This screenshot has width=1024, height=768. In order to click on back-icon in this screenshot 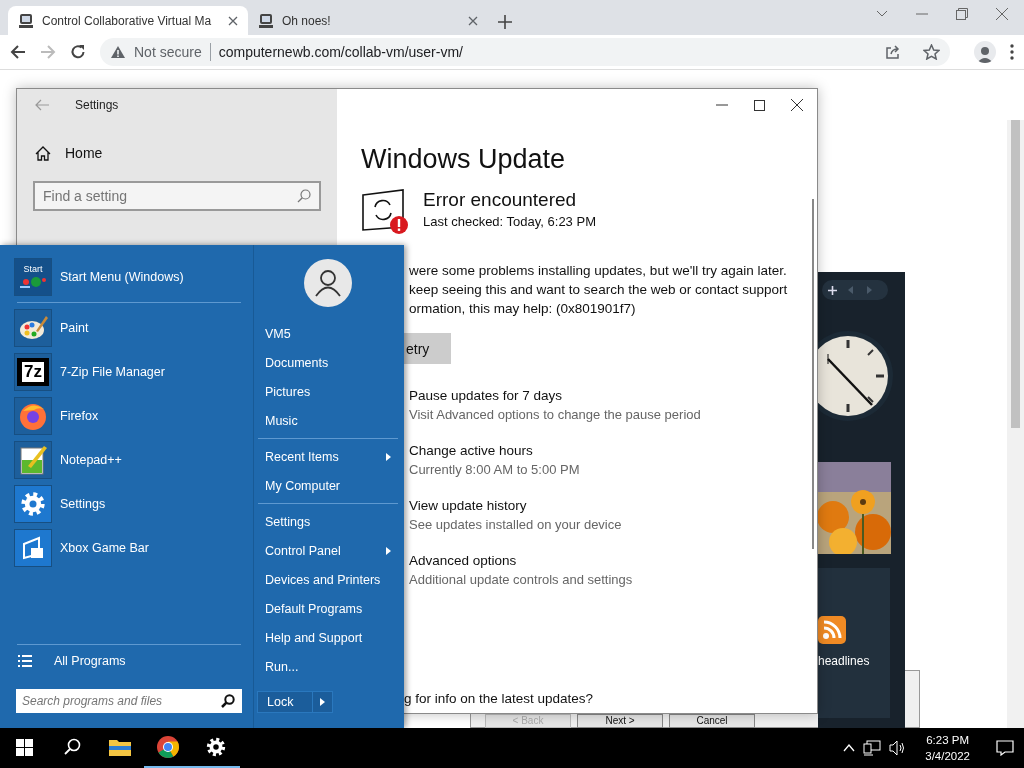, I will do `click(18, 52)`.